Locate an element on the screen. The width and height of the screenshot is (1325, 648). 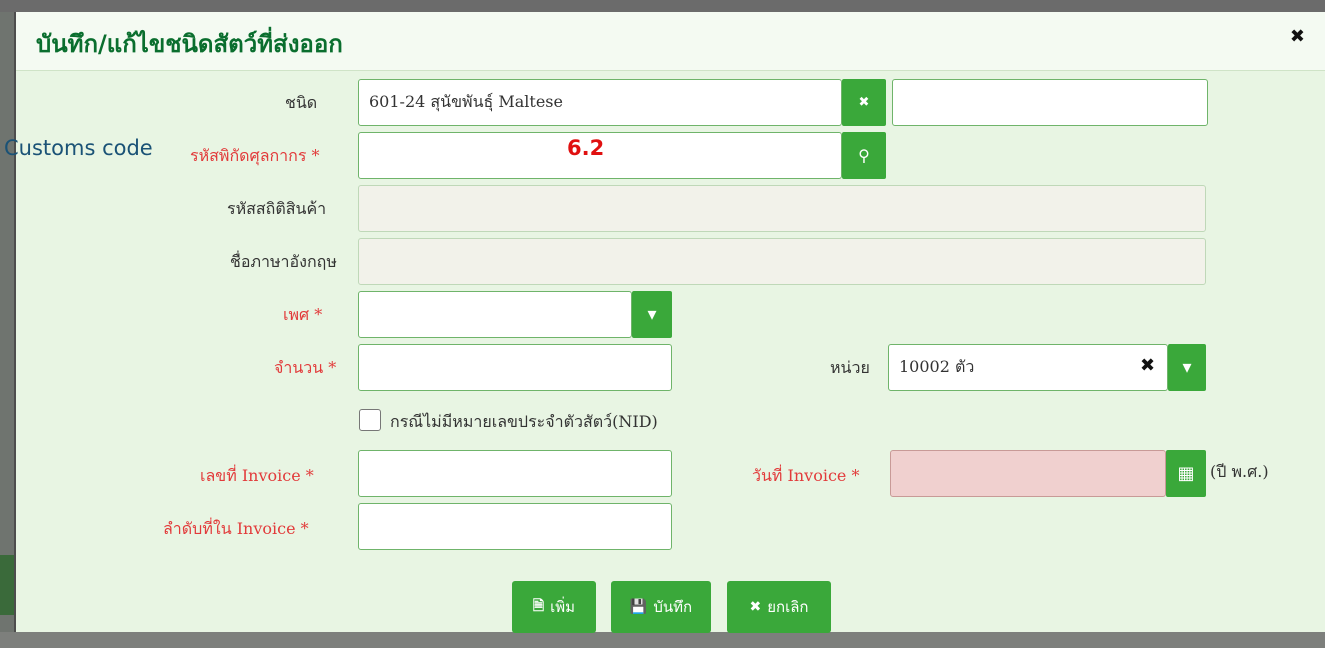
save-button: 💾 บันทึก is located at coordinates (661, 607).